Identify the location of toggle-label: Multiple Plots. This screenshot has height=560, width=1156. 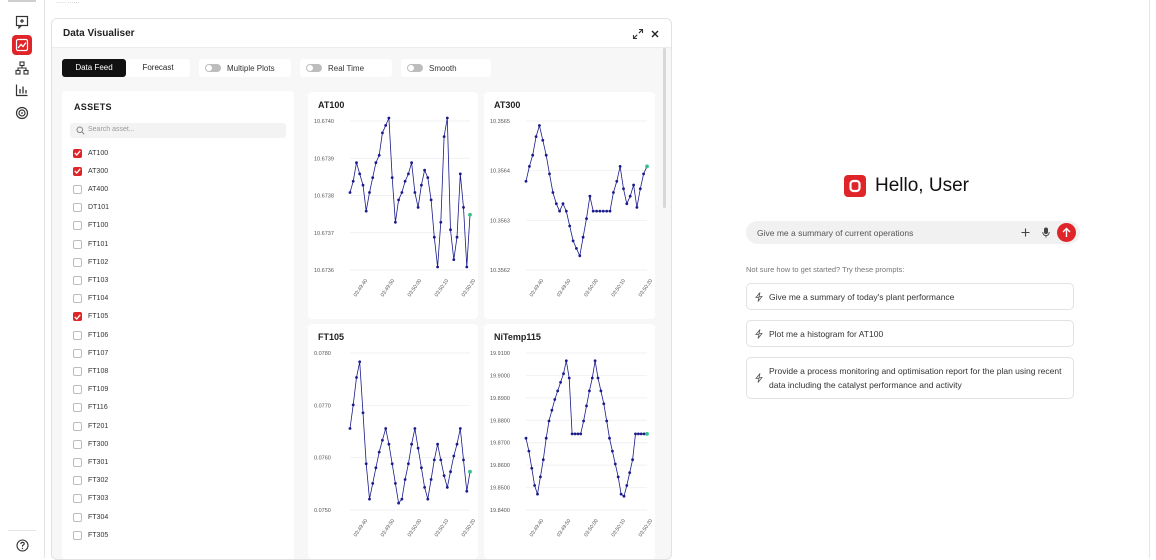
(251, 68).